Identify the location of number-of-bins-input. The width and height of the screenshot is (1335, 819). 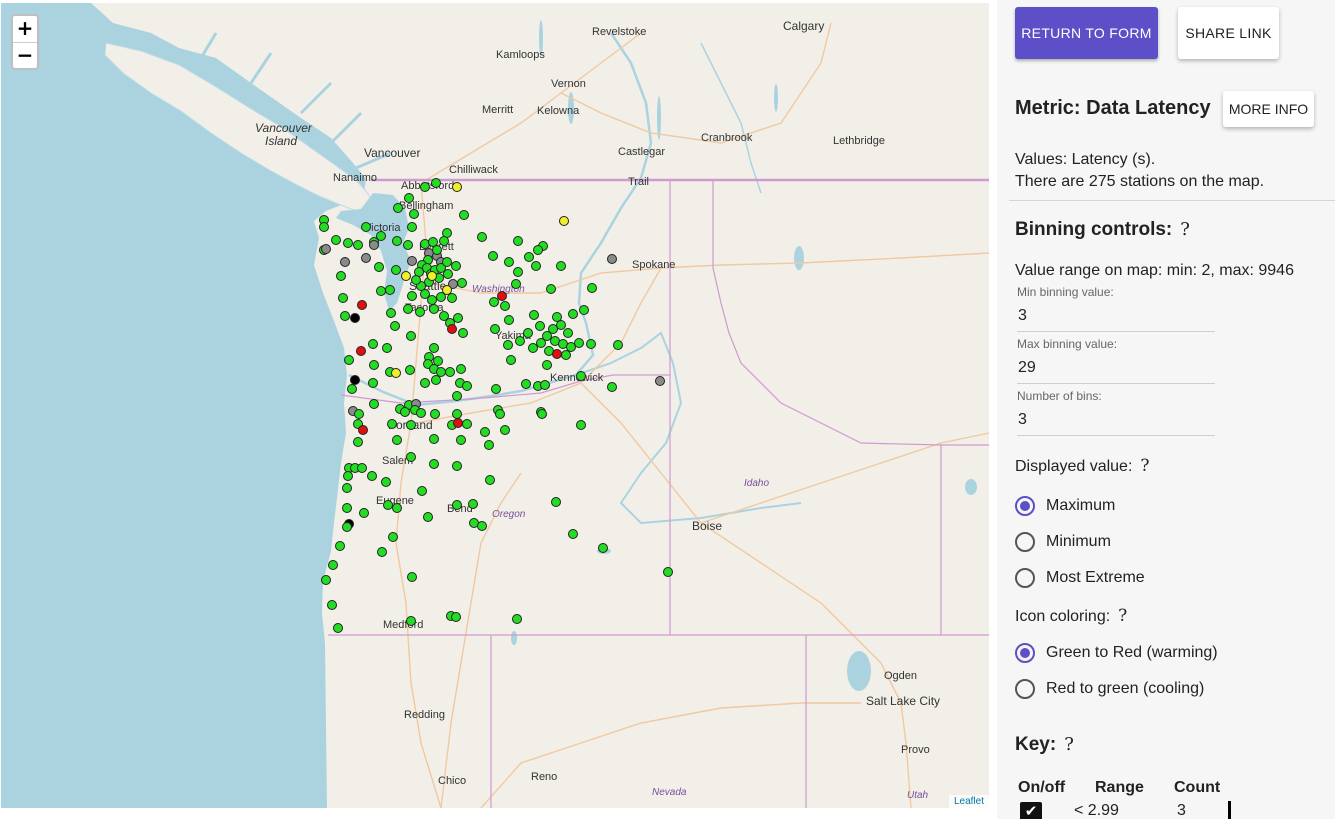
(1116, 422).